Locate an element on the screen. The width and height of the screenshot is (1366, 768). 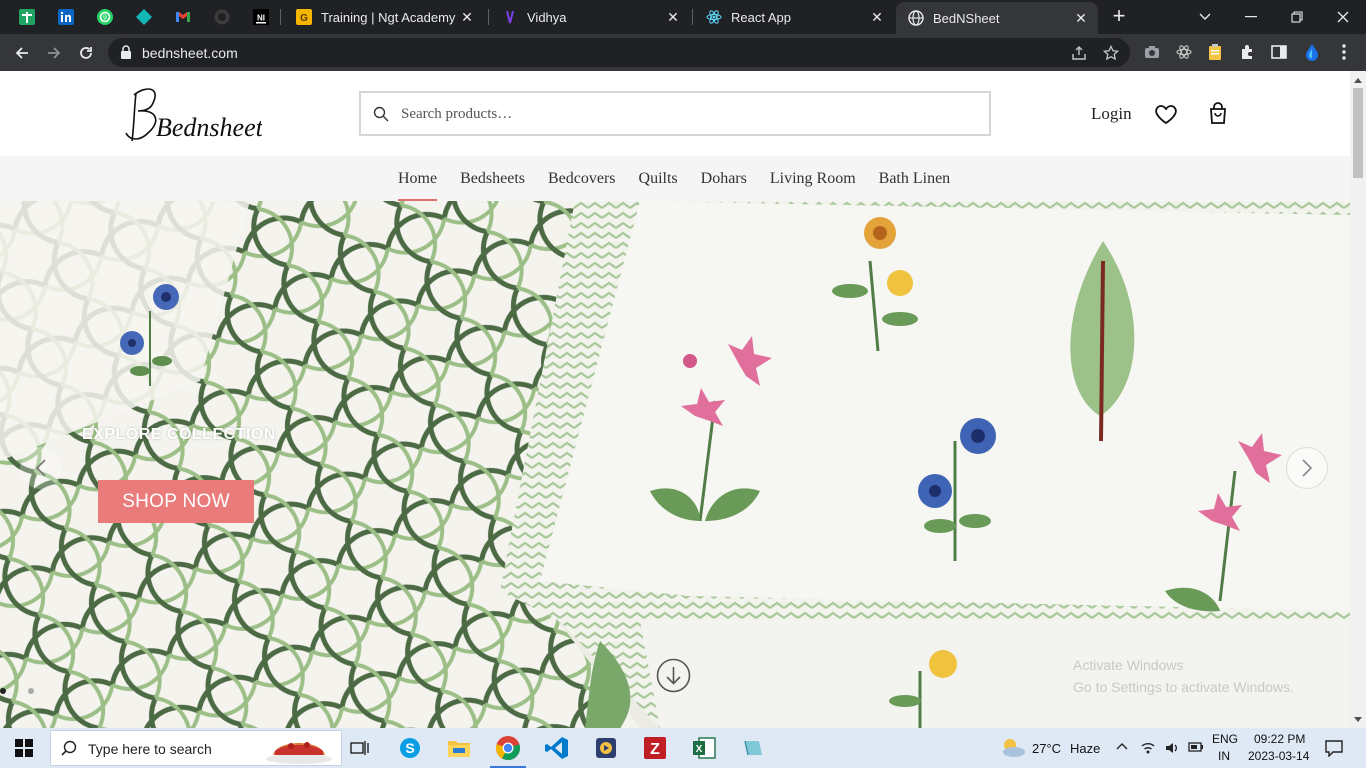
shop-now-button: SHOP NOW is located at coordinates (176, 501).